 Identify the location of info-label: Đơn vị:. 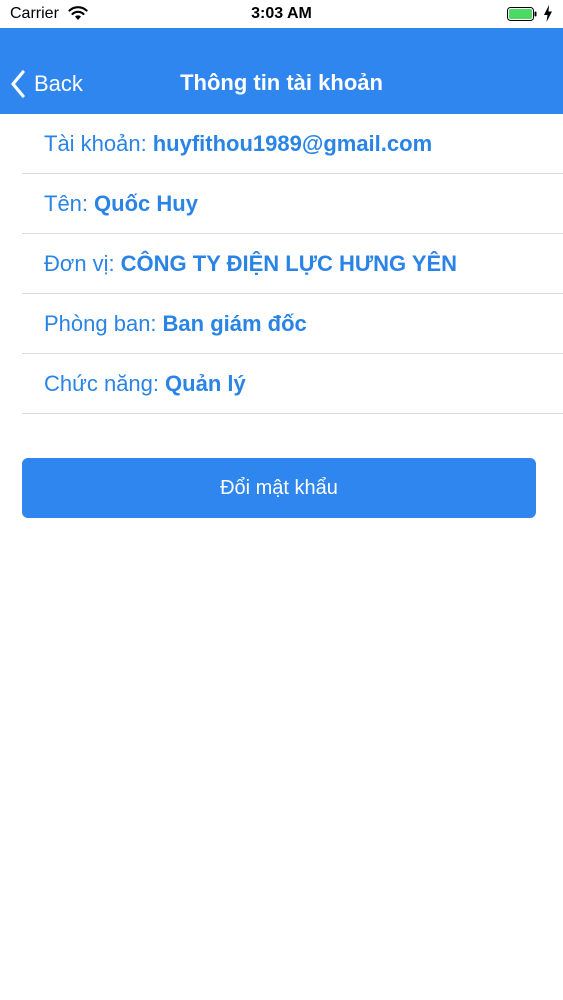
(79, 263).